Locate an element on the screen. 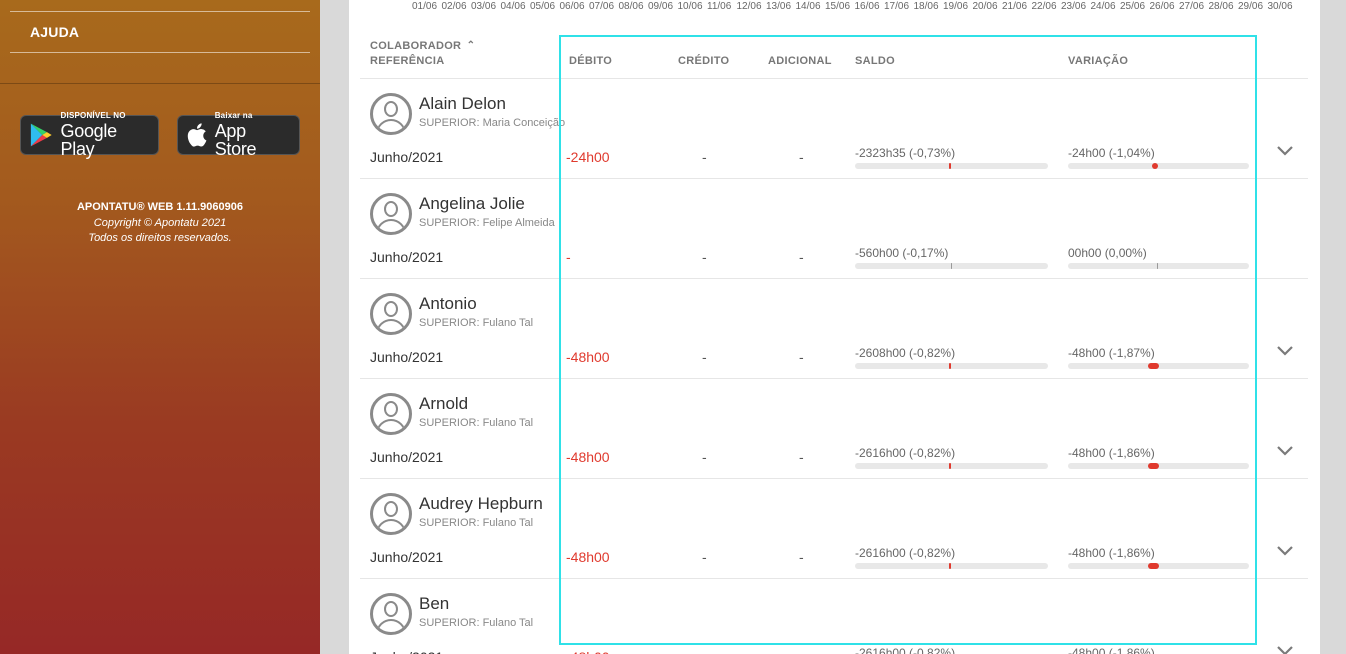 Image resolution: width=1346 pixels, height=654 pixels. sidebar-separator is located at coordinates (160, 83).